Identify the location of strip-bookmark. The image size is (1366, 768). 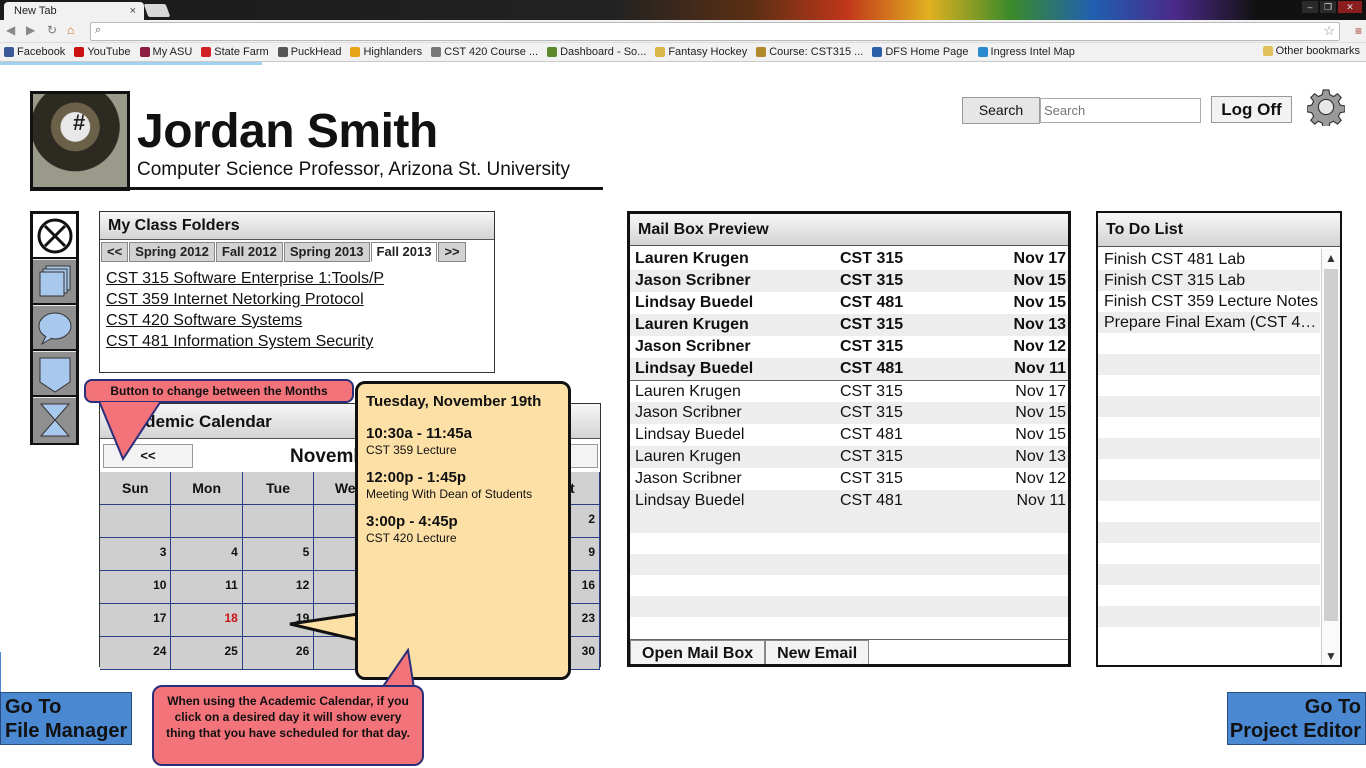
(54, 374).